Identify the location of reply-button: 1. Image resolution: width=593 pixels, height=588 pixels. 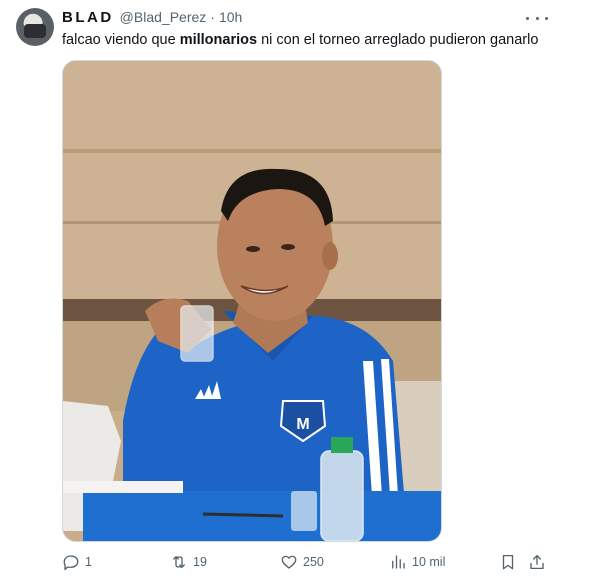
(77, 562).